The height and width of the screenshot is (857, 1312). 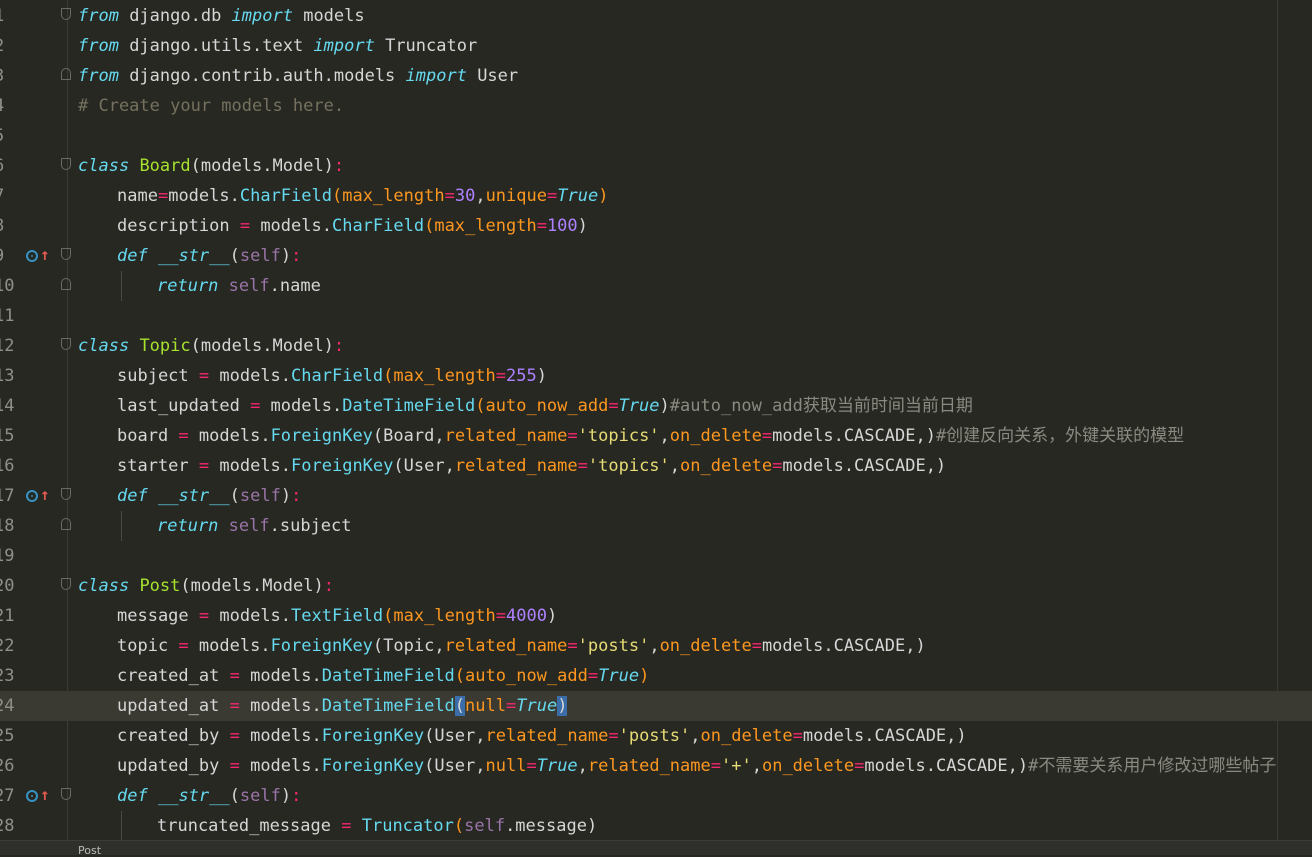 What do you see at coordinates (211, 166) in the screenshot?
I see `code-text: class Board(models.Model):` at bounding box center [211, 166].